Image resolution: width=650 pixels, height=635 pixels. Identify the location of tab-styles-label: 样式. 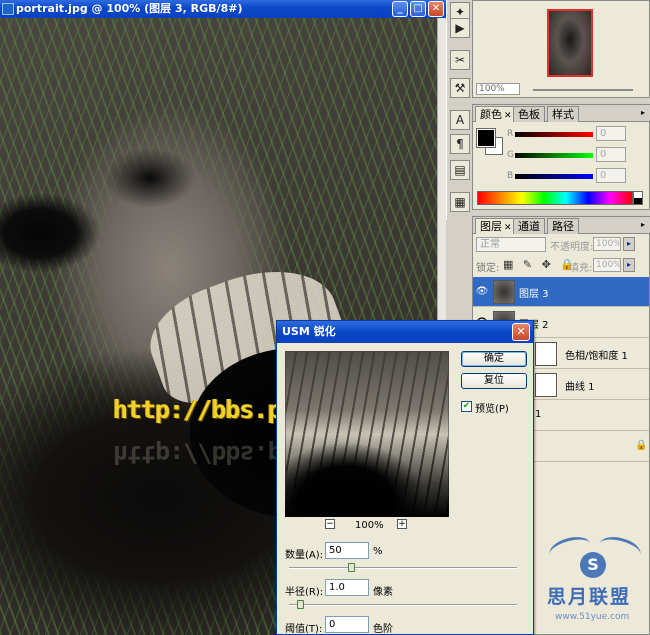
(563, 114).